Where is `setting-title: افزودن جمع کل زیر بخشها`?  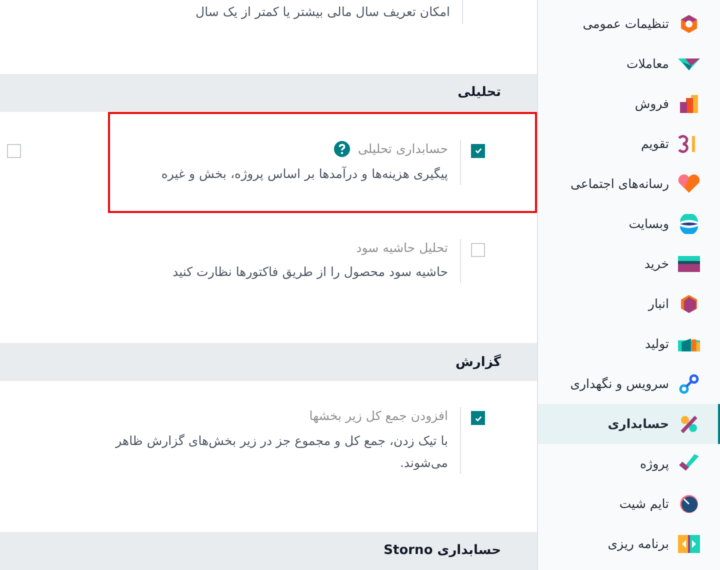
setting-title: افزودن جمع کل زیر بخشها is located at coordinates (378, 416).